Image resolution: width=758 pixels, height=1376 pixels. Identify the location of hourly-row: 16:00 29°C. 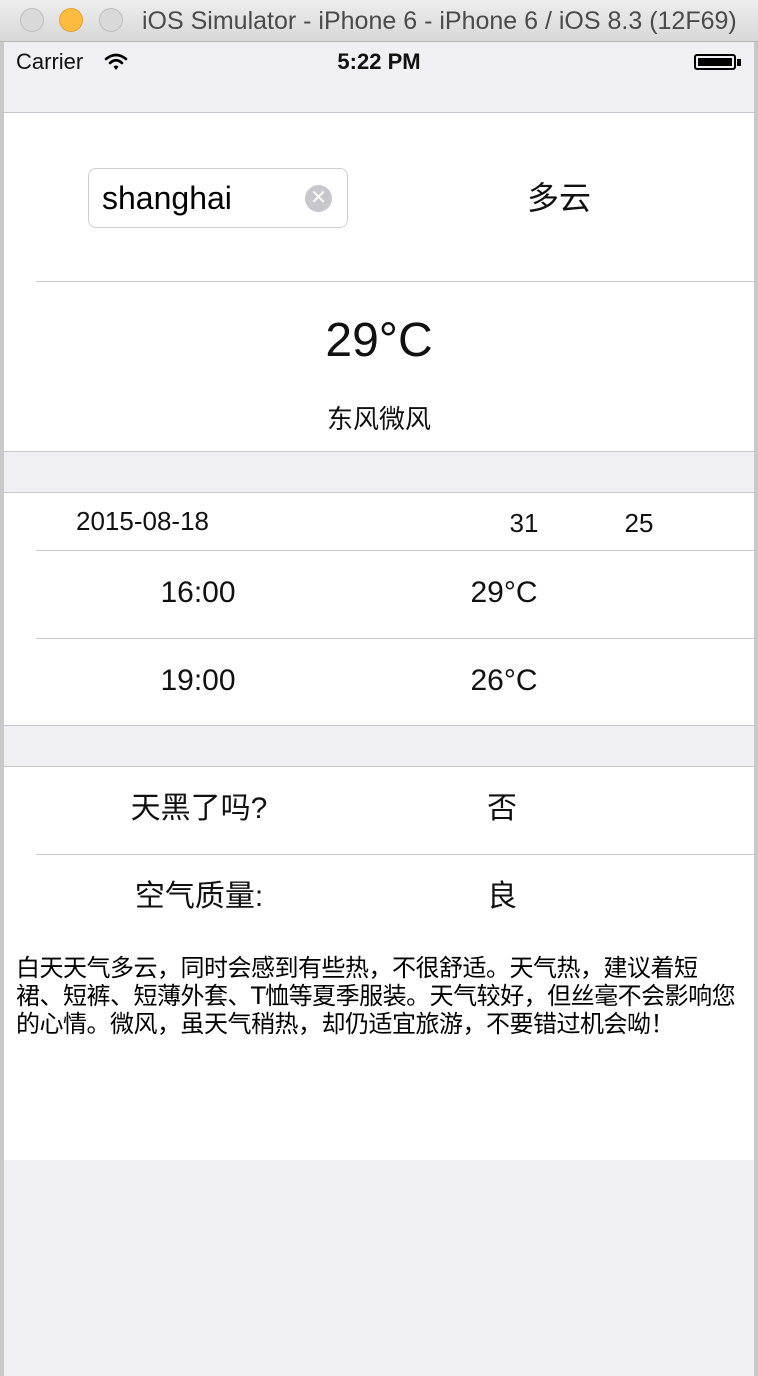
(379, 594).